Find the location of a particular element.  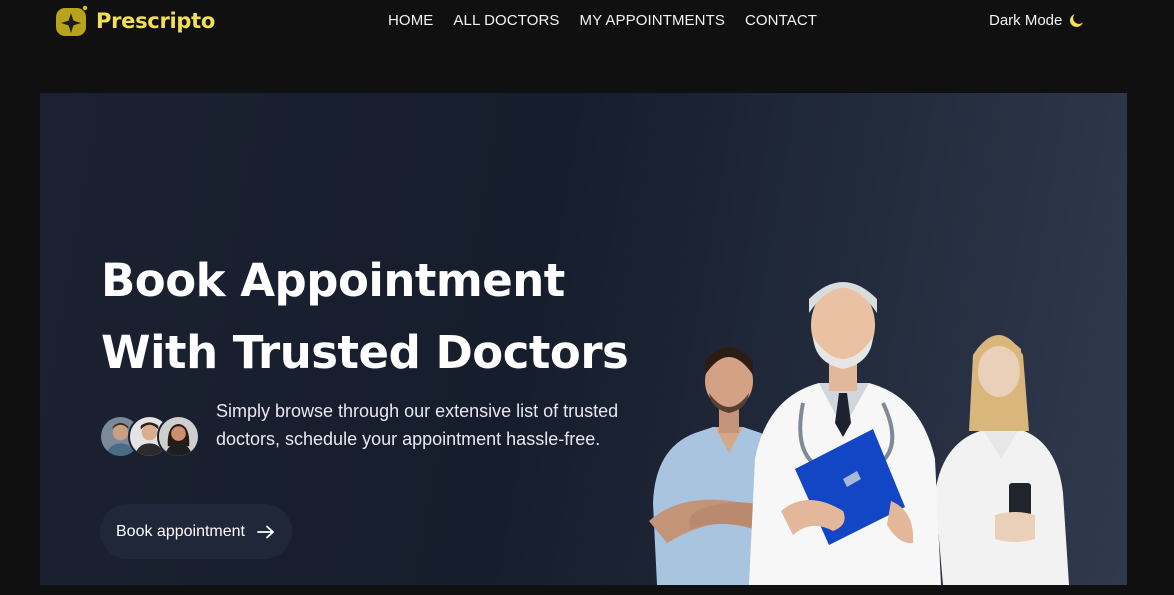

nav-contact: CONTACT is located at coordinates (781, 20).